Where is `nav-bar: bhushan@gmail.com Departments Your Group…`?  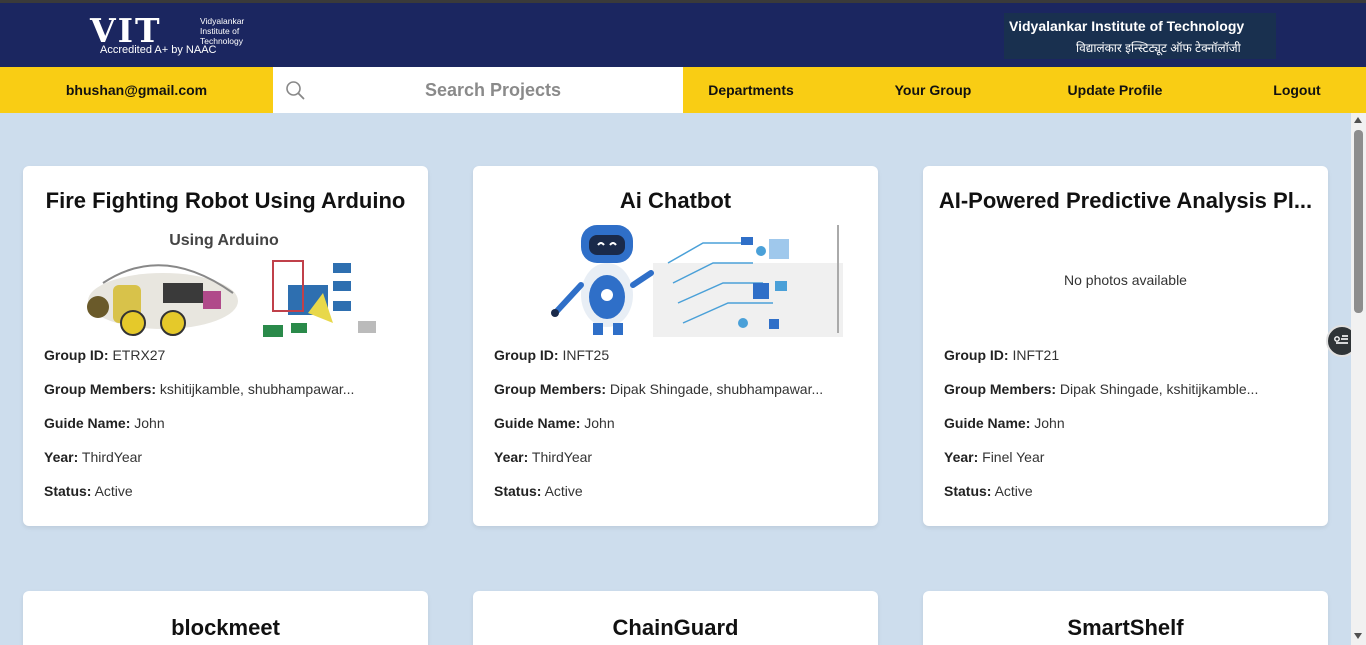 nav-bar: bhushan@gmail.com Departments Your Group… is located at coordinates (683, 90).